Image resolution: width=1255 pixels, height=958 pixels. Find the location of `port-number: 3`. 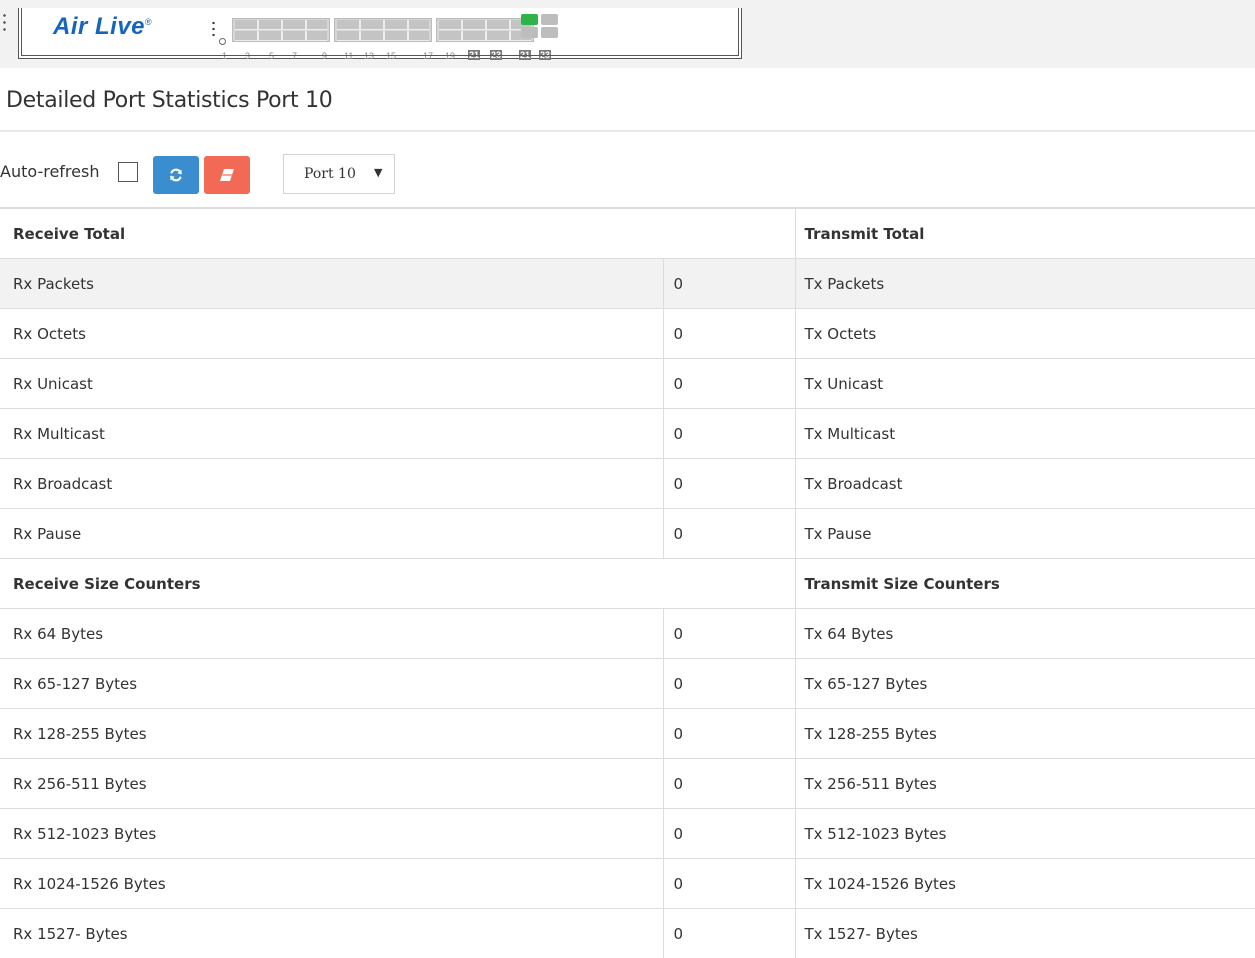

port-number: 3 is located at coordinates (247, 56).